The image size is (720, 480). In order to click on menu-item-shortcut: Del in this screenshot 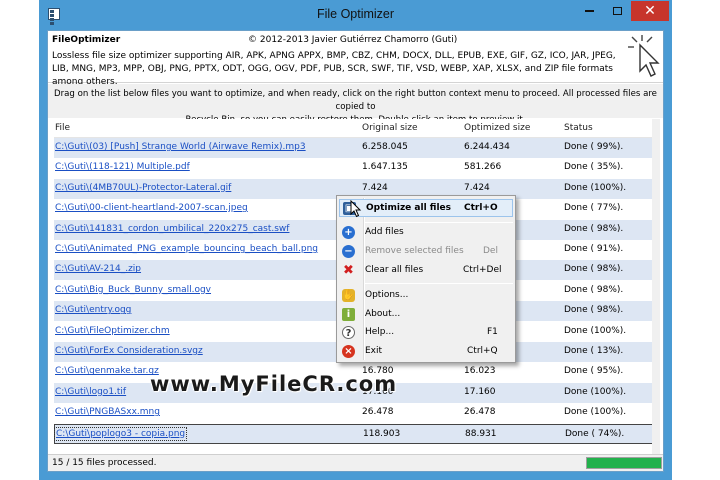, I will do `click(490, 251)`.